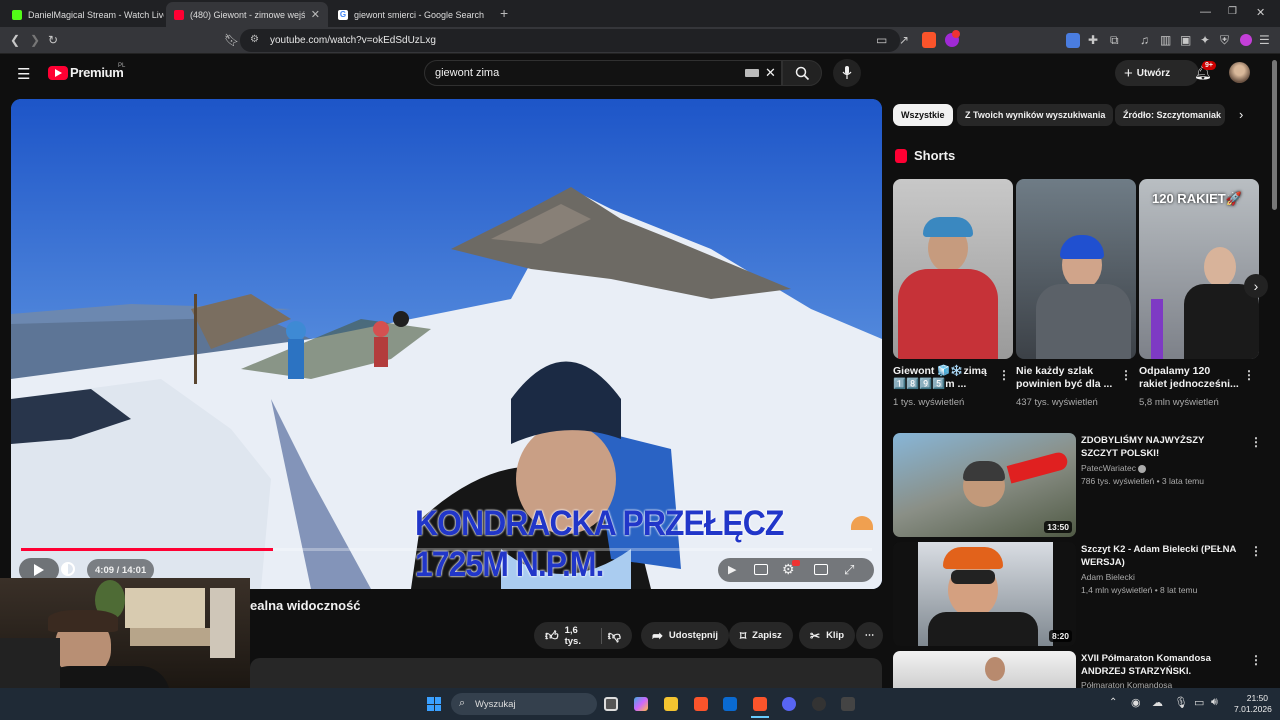 The image size is (1280, 720). I want to click on related-video-title: Szczyt K2 - Adam Bielecki (PEŁNA WERSJA), so click(1161, 556).